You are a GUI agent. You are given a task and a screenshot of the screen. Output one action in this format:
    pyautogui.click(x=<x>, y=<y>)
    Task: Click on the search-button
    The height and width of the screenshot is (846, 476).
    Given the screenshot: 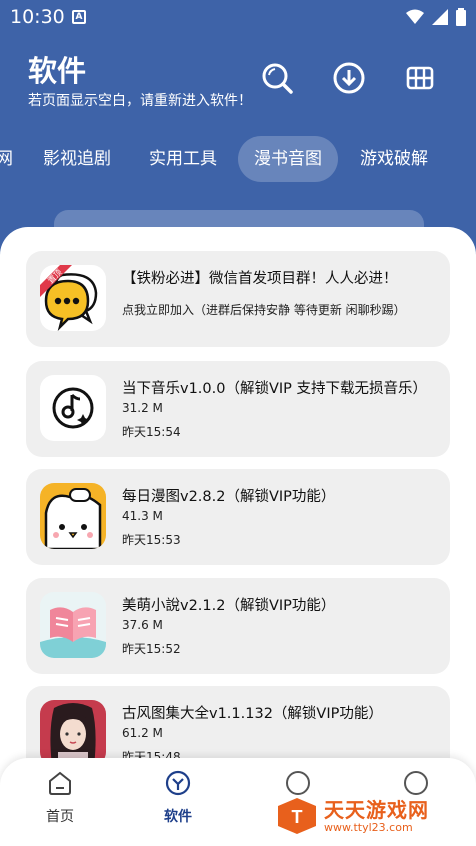 What is the action you would take?
    pyautogui.click(x=277, y=78)
    